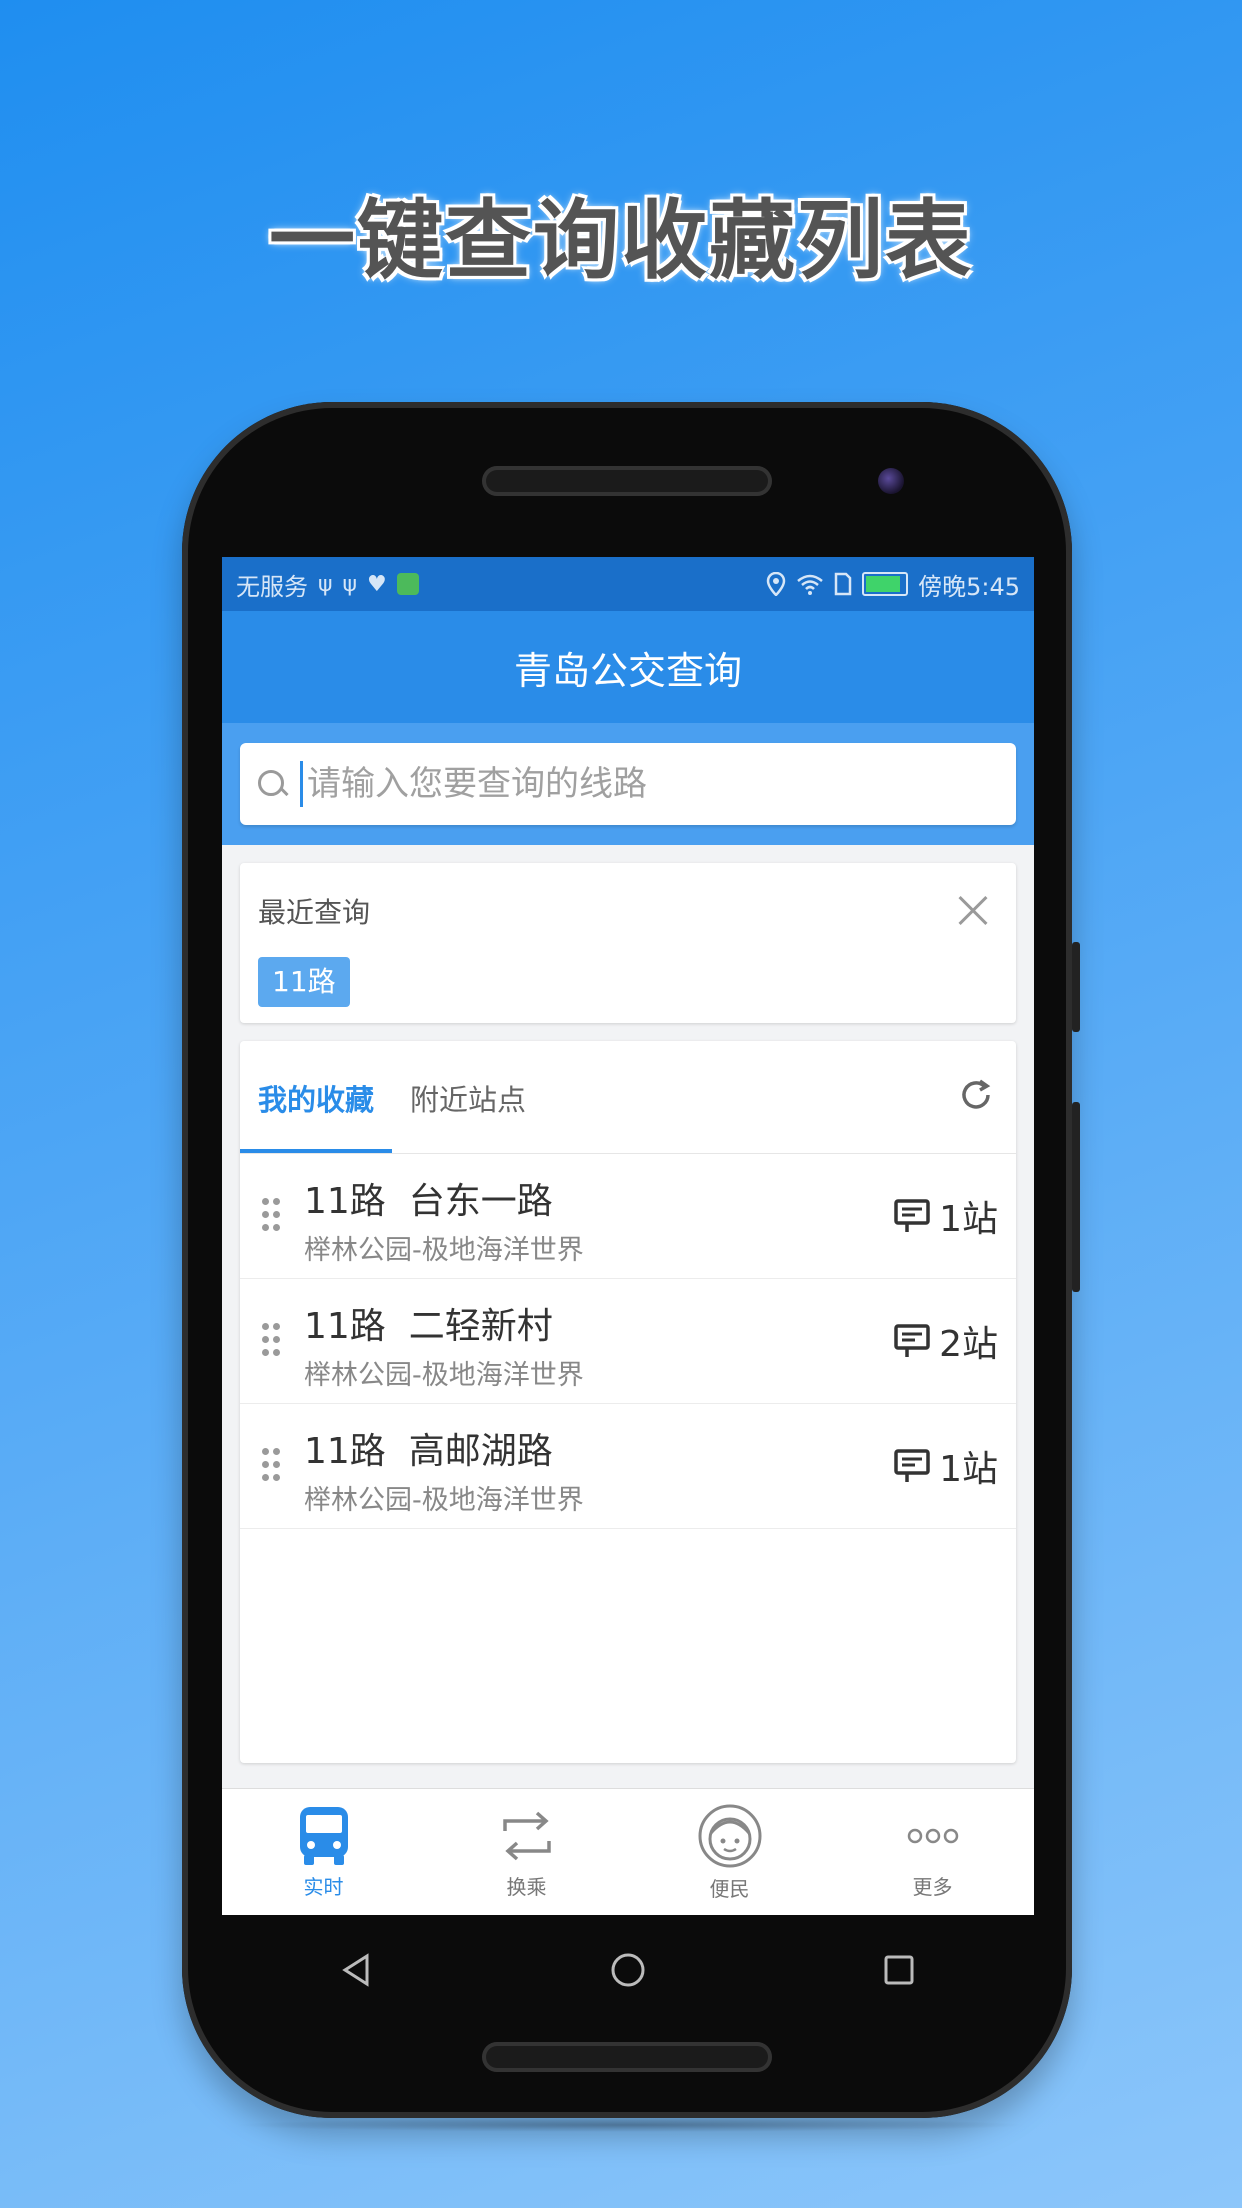 Image resolution: width=1242 pixels, height=2208 pixels. What do you see at coordinates (377, 584) in the screenshot?
I see `heart-monitor-icon: ♥` at bounding box center [377, 584].